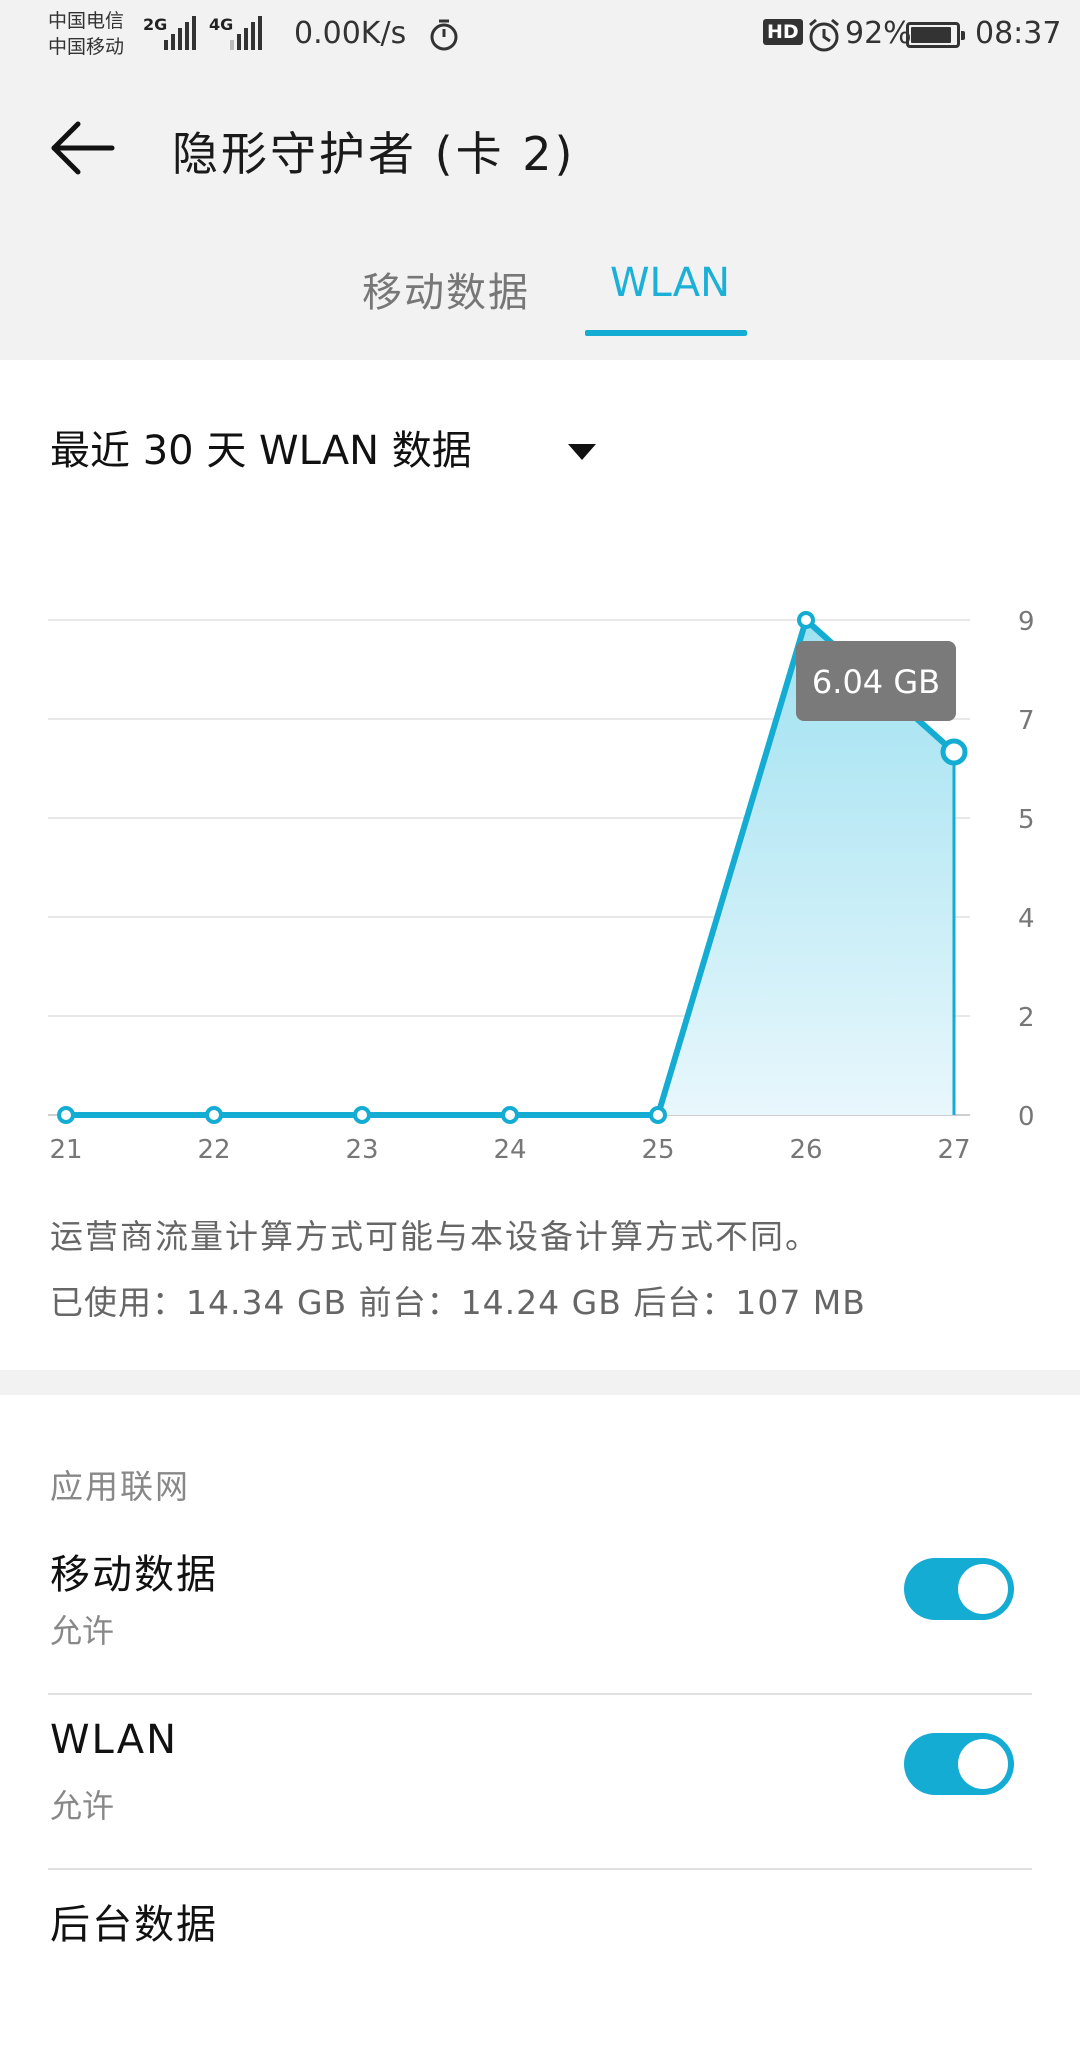  I want to click on back-button, so click(80, 148).